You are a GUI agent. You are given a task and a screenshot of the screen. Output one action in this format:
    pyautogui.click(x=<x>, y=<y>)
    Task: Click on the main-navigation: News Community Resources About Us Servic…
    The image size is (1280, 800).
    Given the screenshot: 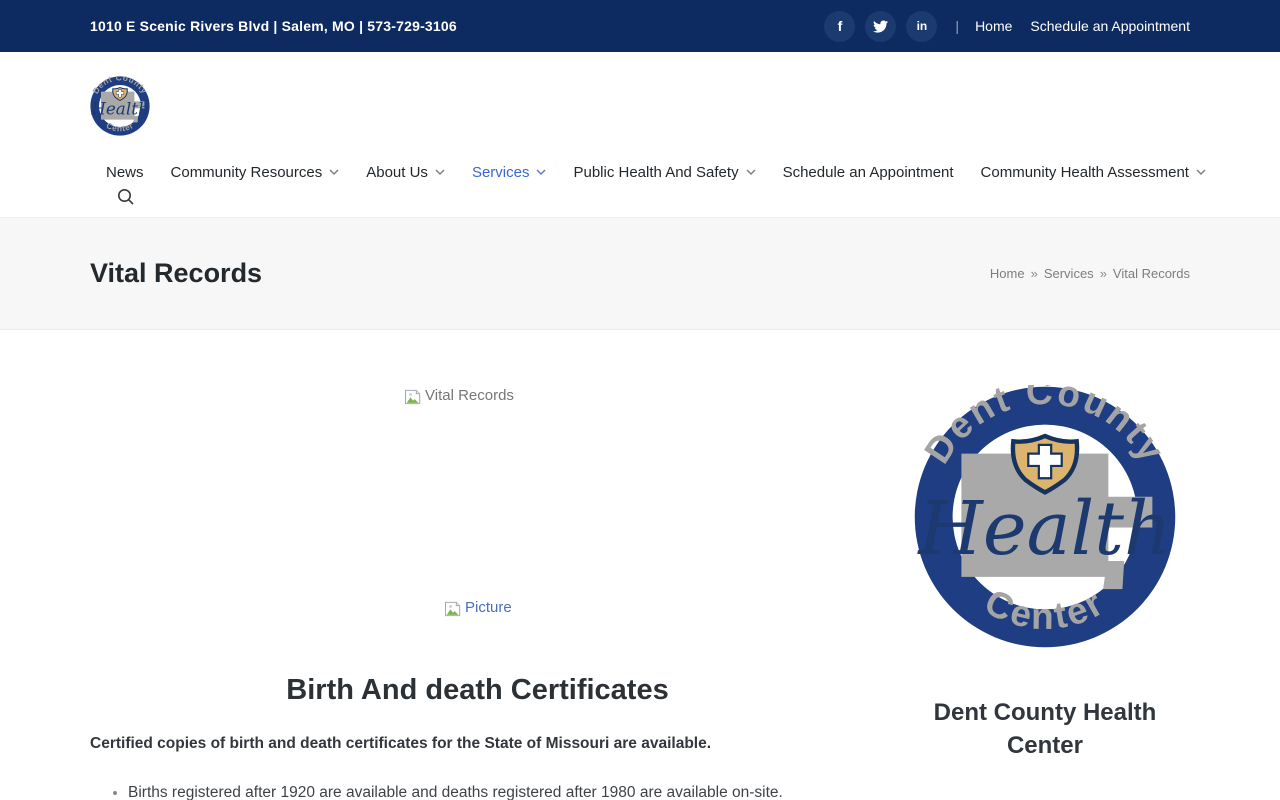 What is the action you would take?
    pyautogui.click(x=656, y=172)
    